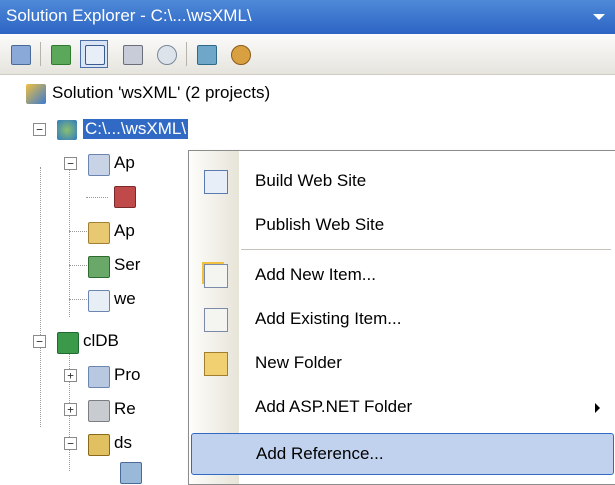 This screenshot has height=485, width=615. Describe the element at coordinates (599, 17) in the screenshot. I see `window-dropdown-icon` at that location.